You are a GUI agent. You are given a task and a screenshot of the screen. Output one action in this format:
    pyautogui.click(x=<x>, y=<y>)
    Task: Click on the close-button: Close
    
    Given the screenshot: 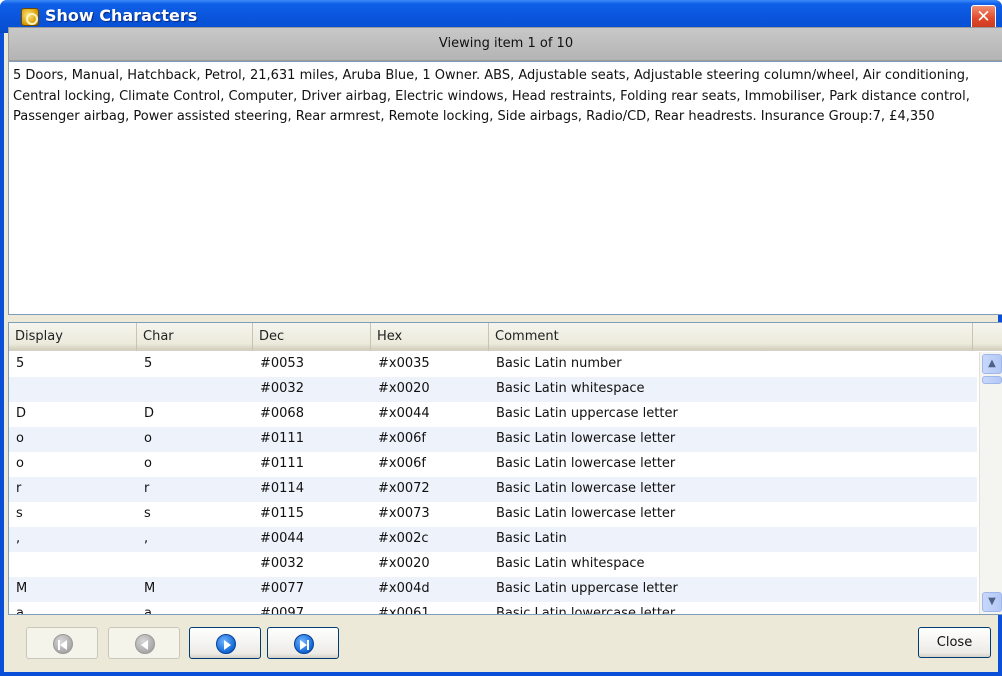 What is the action you would take?
    pyautogui.click(x=954, y=642)
    